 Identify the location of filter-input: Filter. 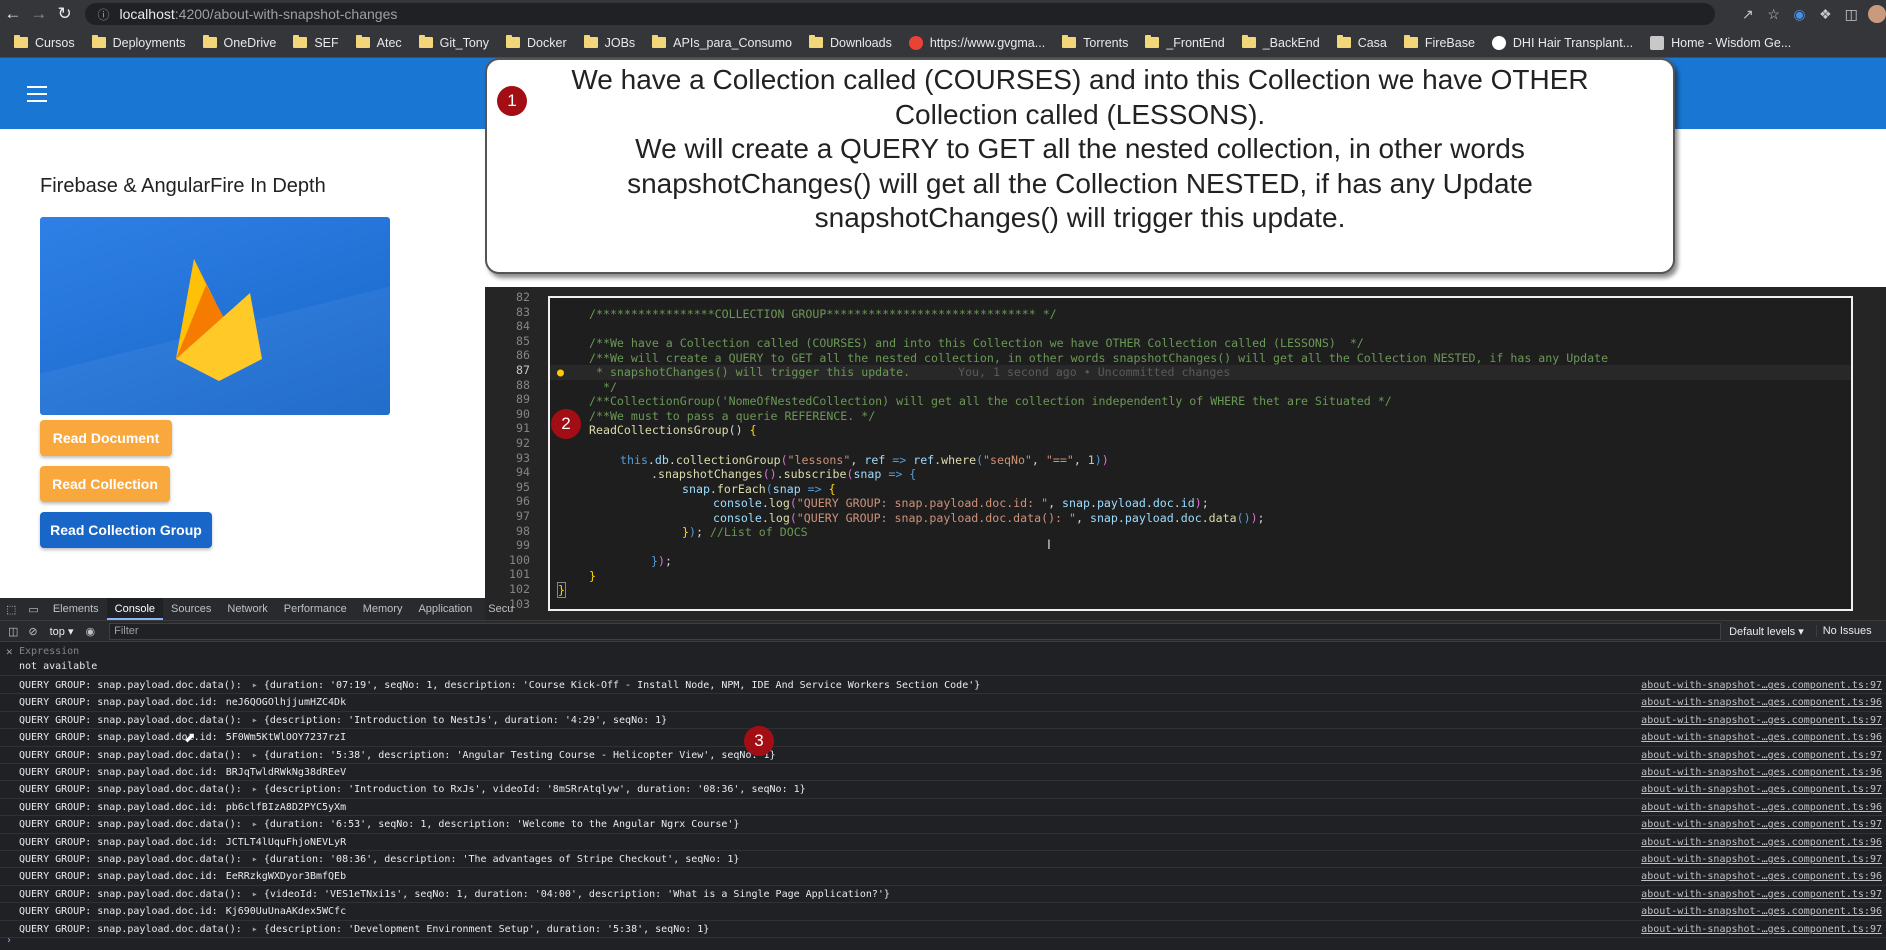
(915, 631).